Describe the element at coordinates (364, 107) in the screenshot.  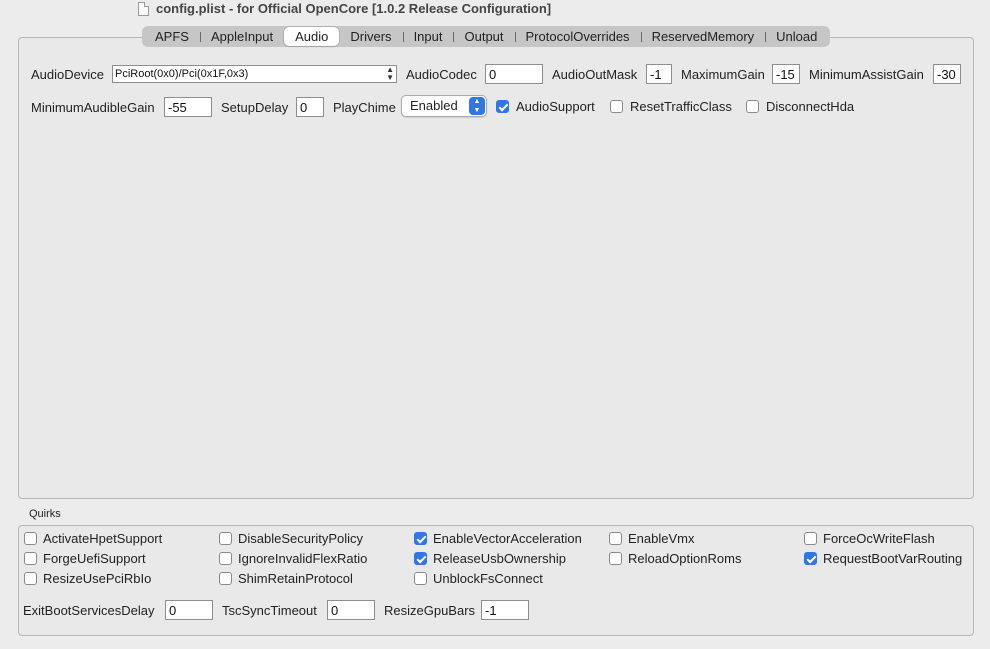
I see `play-chime-label: PlayChime` at that location.